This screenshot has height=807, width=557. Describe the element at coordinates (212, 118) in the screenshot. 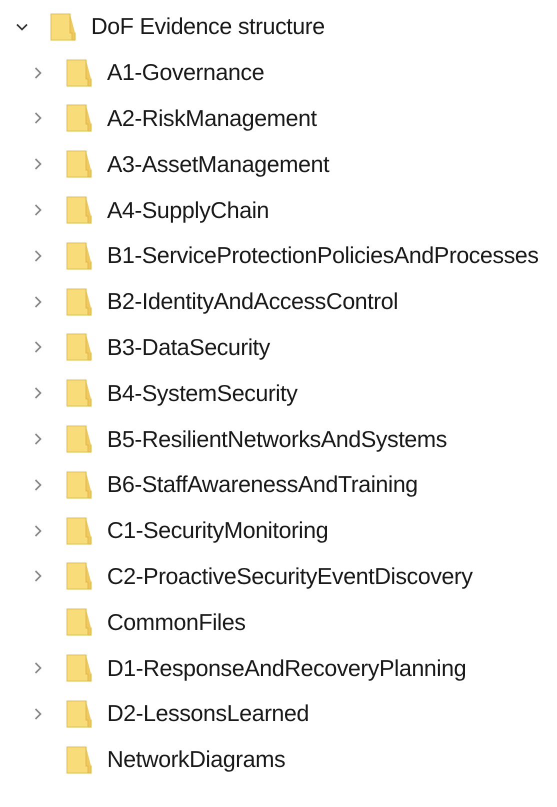

I see `folder-name: A2-RiskManagement` at that location.